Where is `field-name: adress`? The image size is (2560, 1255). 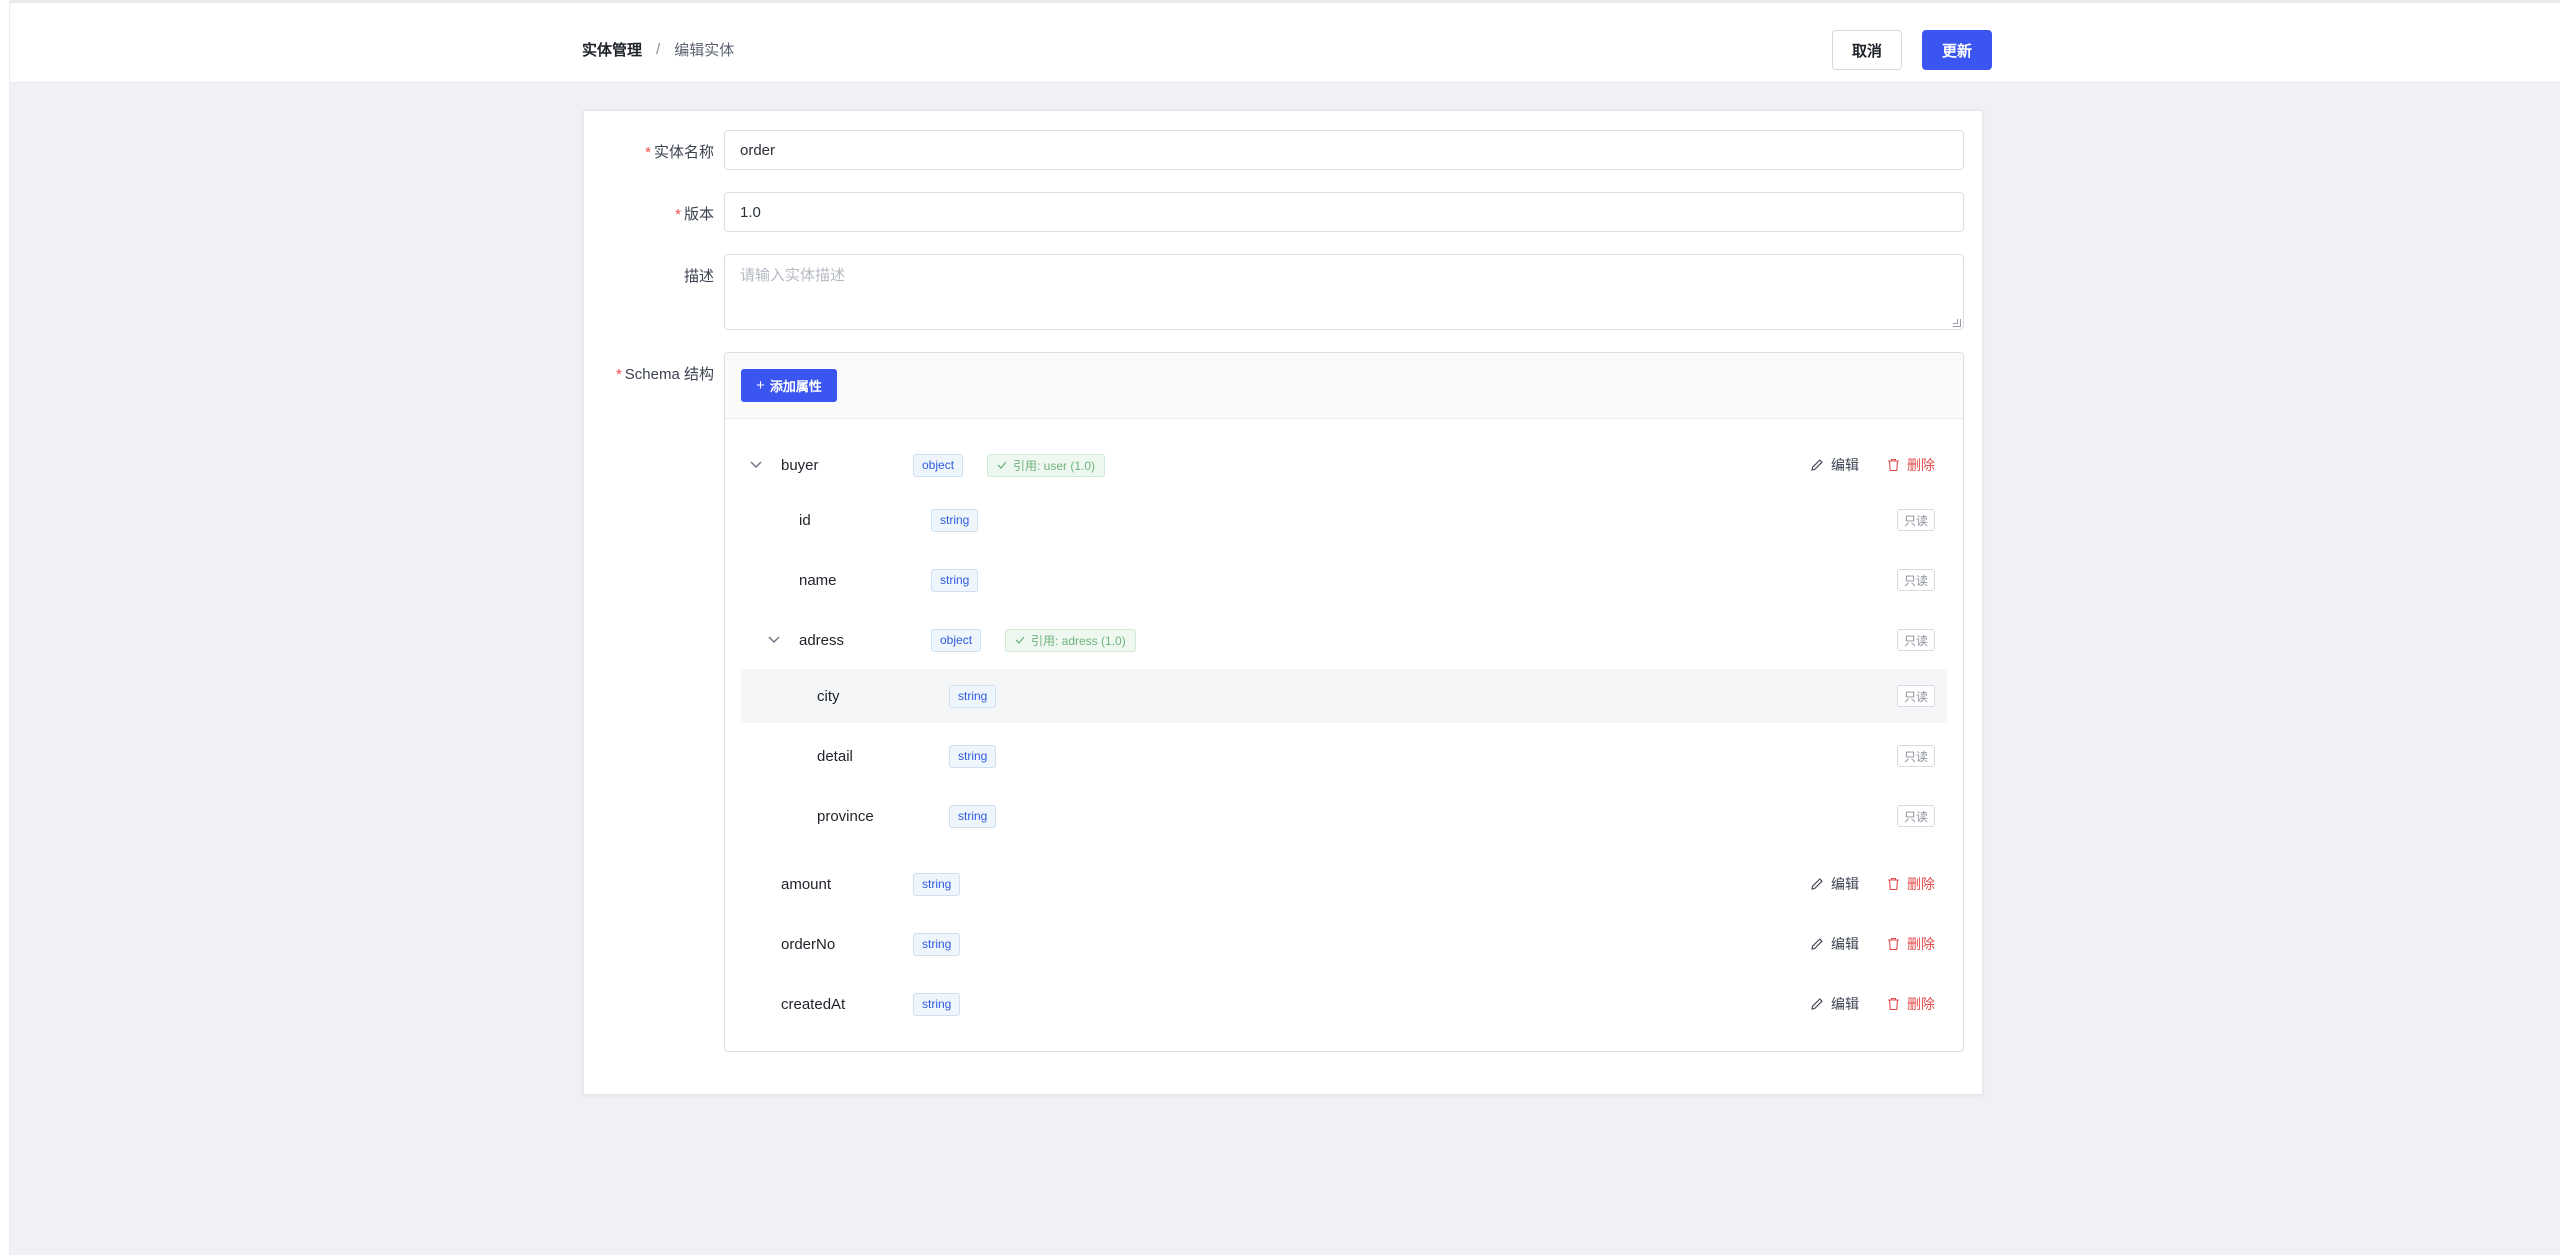 field-name: adress is located at coordinates (822, 640).